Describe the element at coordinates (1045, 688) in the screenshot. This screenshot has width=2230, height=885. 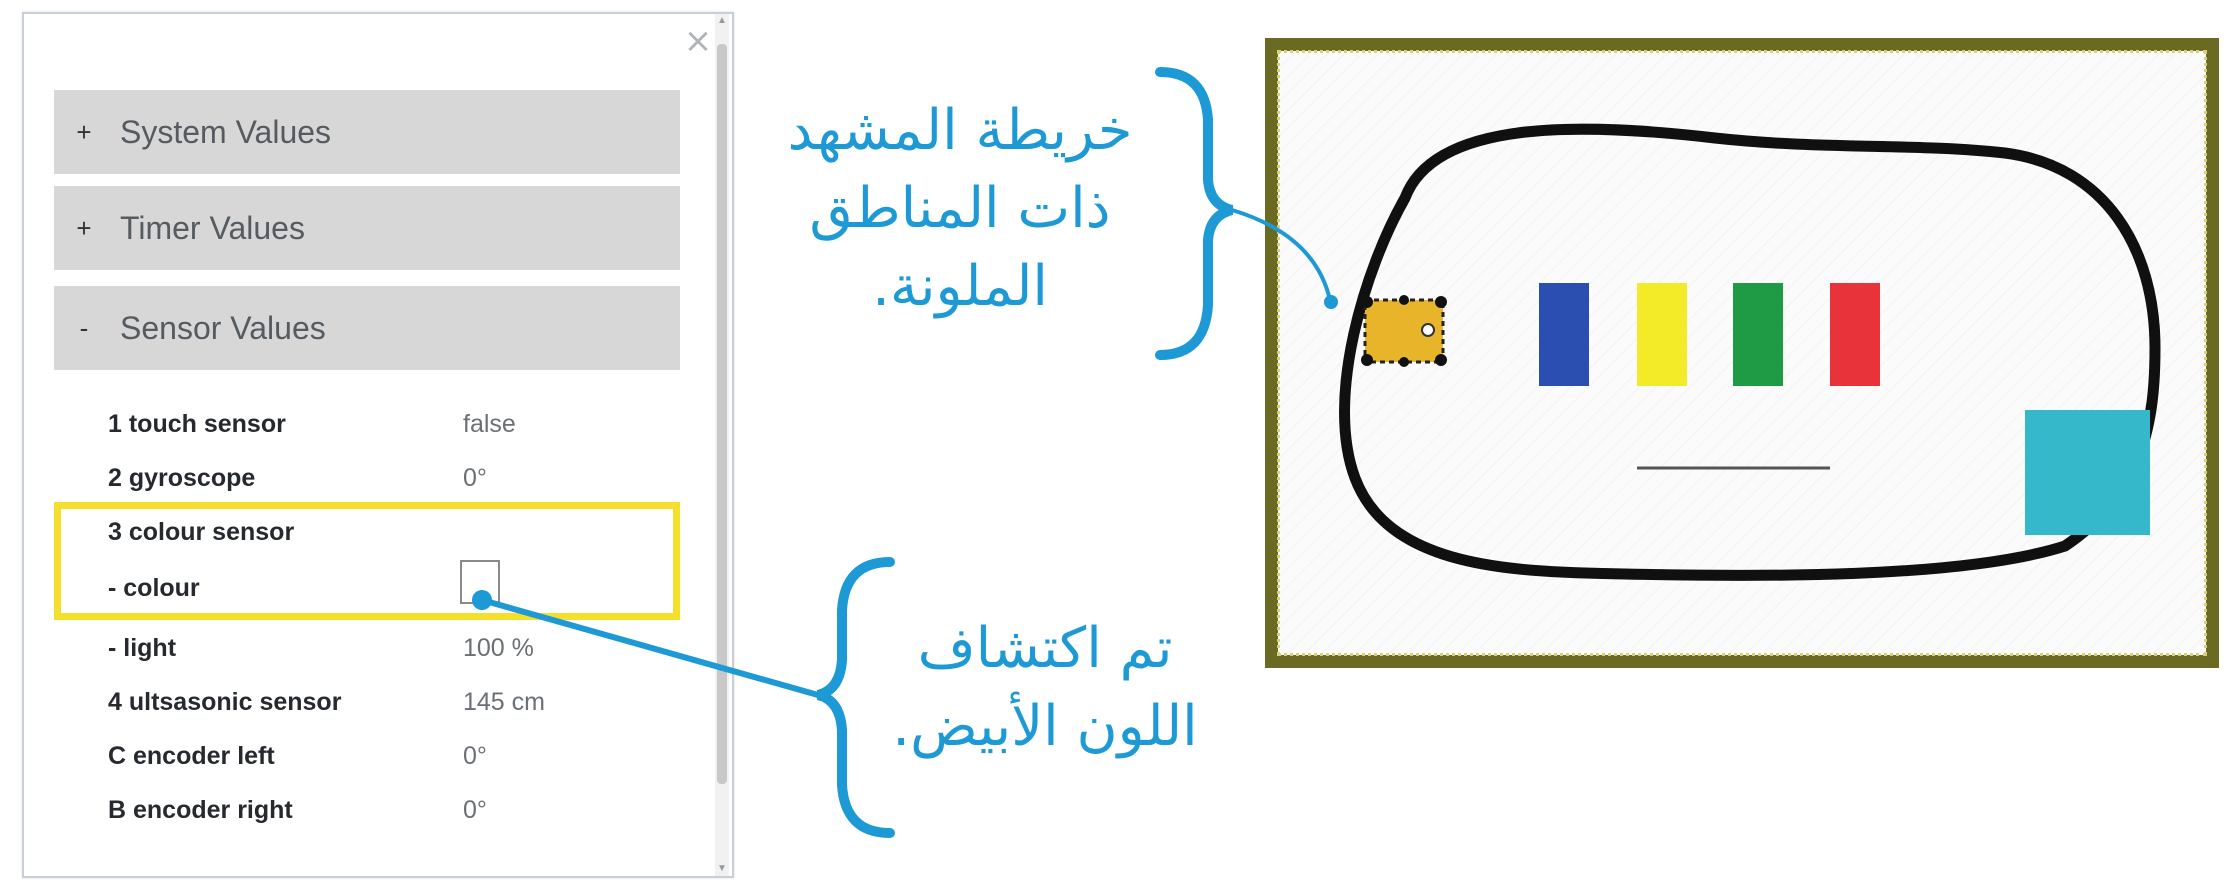
I see `callout-white-detected: تم اكتشاف اللون الأبيض.` at that location.